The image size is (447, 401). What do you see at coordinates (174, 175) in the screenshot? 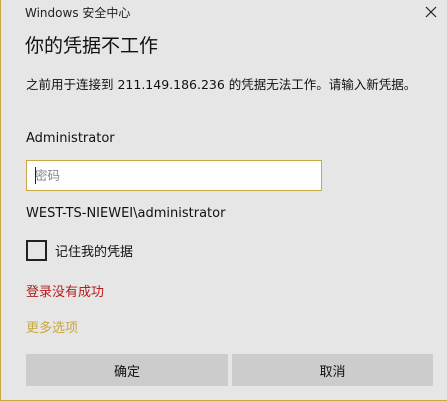
I see `password-input` at bounding box center [174, 175].